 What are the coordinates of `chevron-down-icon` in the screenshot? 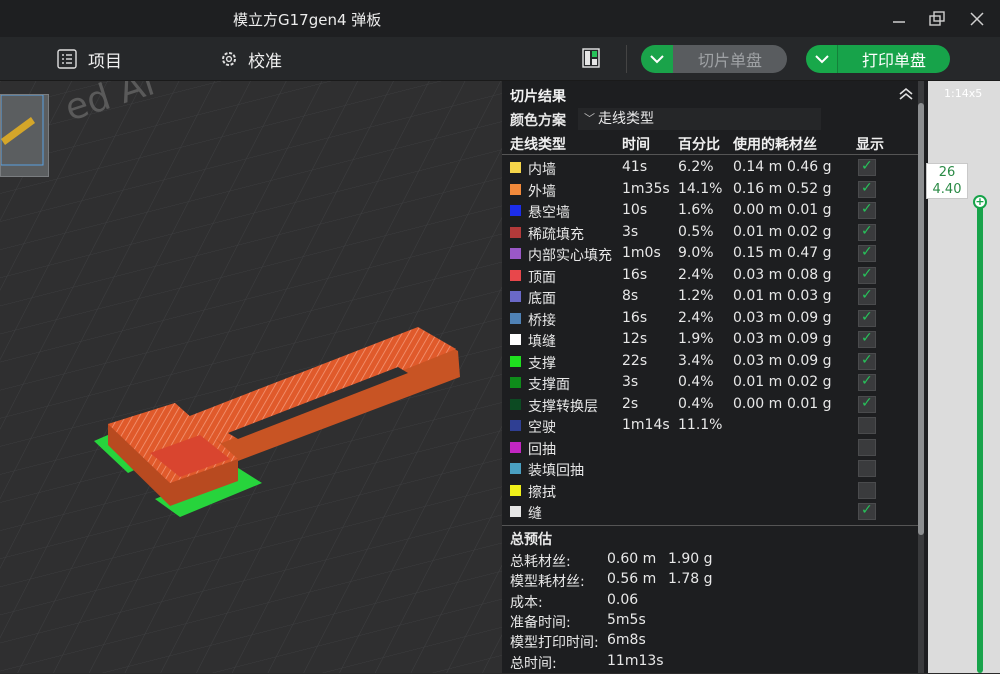 It's located at (657, 59).